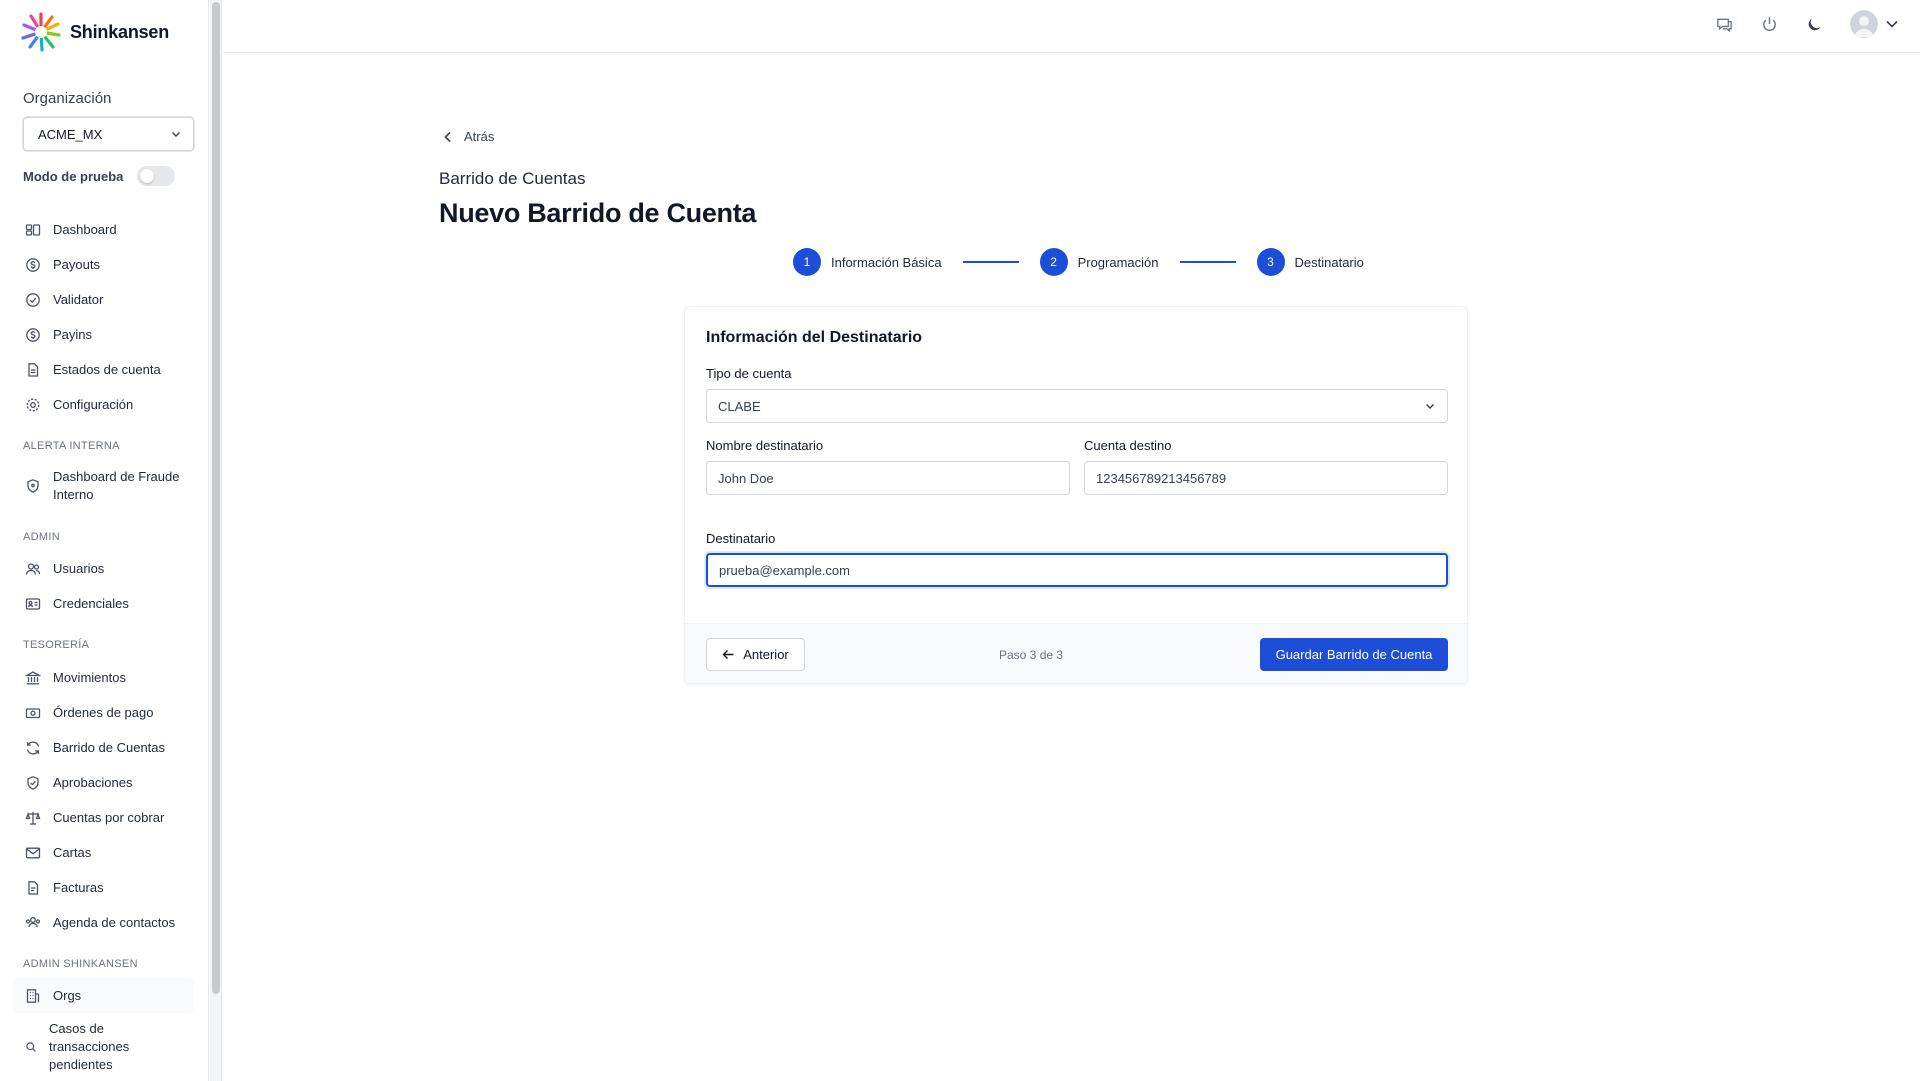 The width and height of the screenshot is (1920, 1081). I want to click on sidebar-item-label: Credenciales, so click(91, 603).